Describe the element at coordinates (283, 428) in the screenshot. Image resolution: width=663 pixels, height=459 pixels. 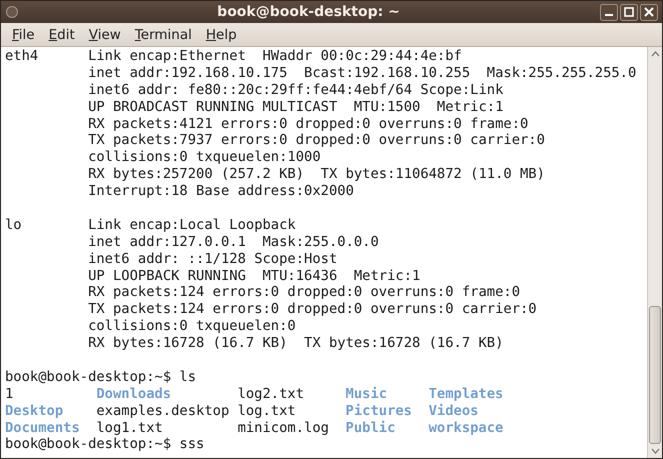
I see `file-name: minicom.log` at that location.